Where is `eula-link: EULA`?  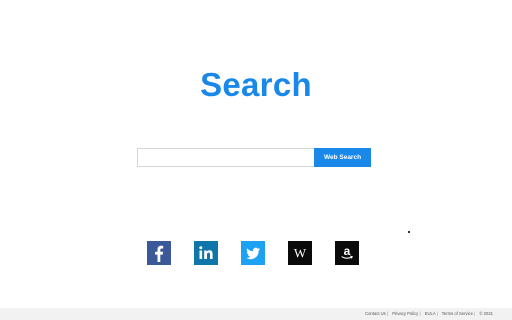
eula-link: EULA is located at coordinates (430, 313).